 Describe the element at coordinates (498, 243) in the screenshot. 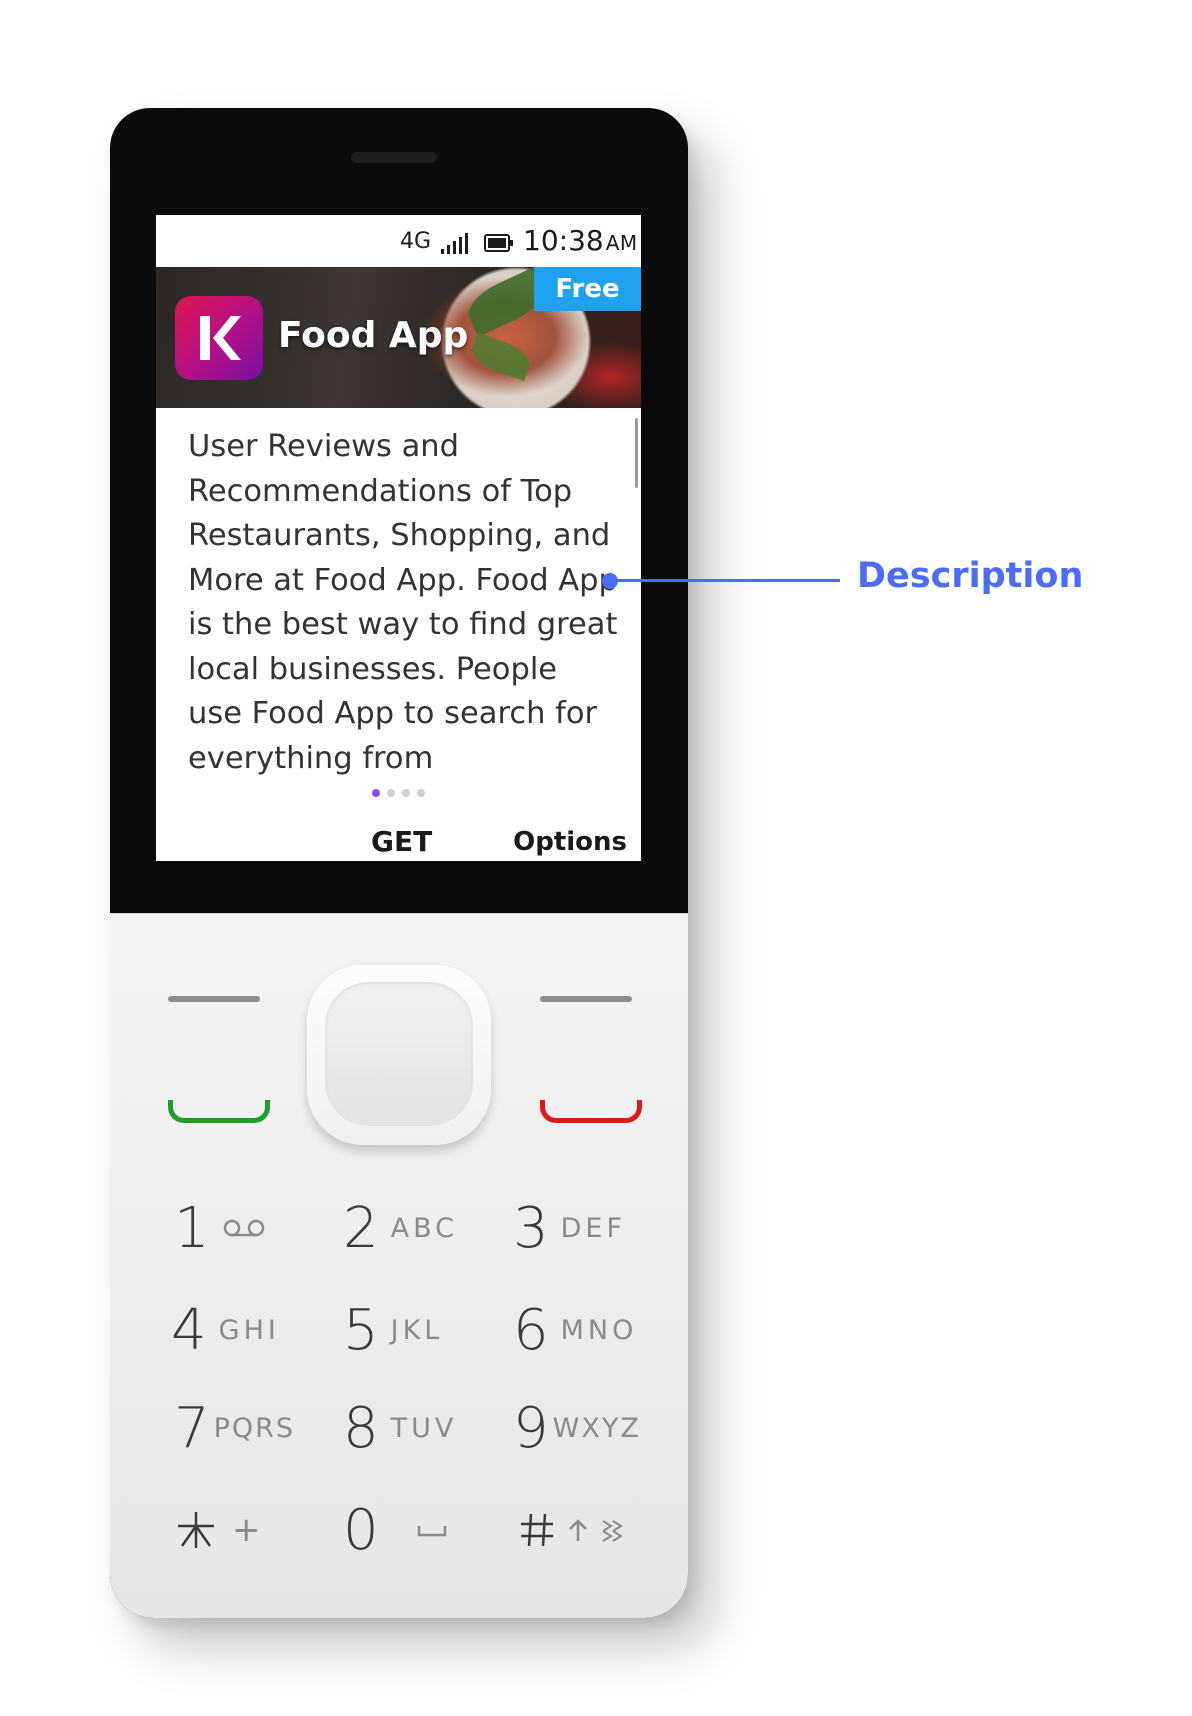

I see `battery-icon` at that location.